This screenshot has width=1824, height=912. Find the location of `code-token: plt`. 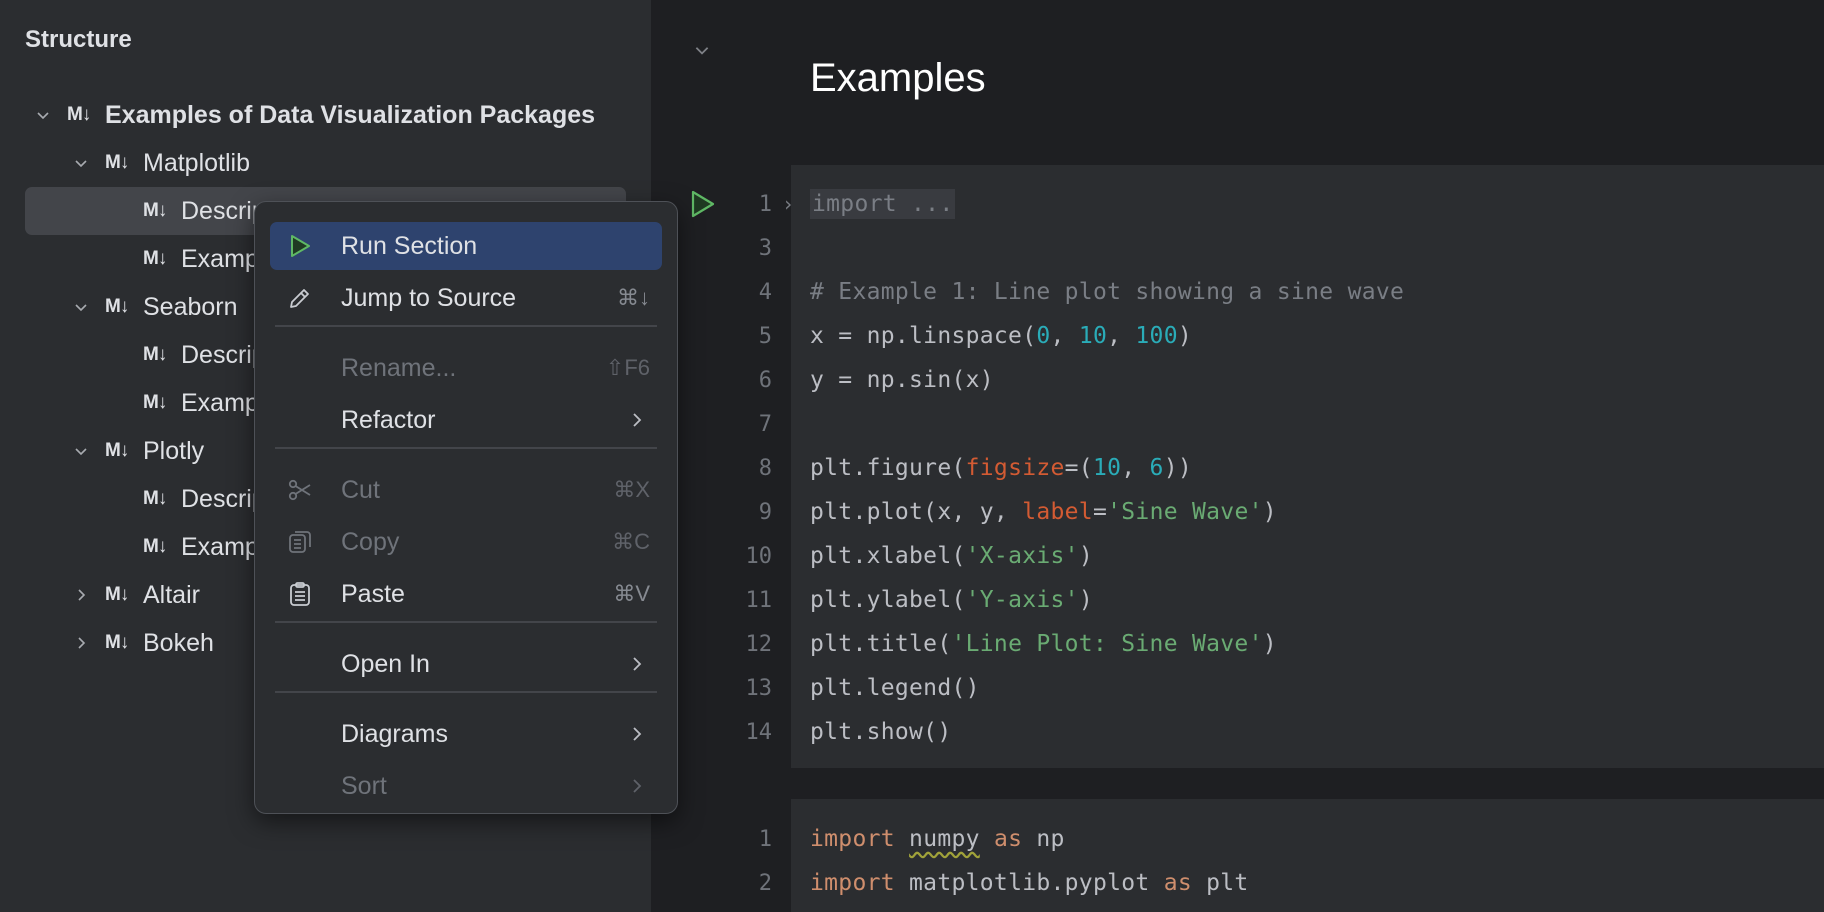

code-token: plt is located at coordinates (1220, 883).